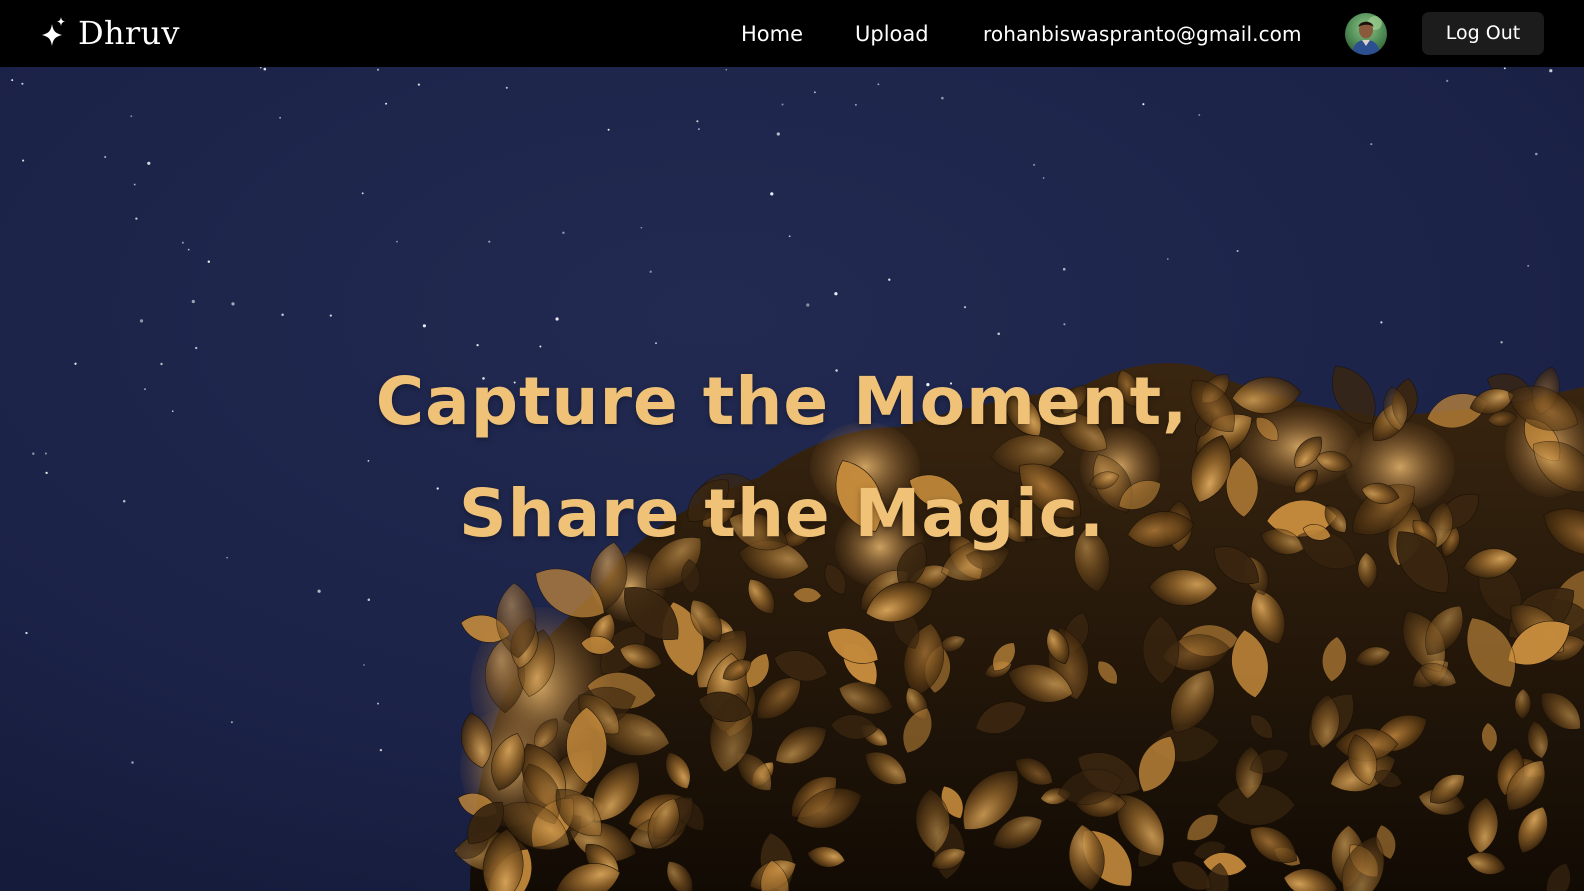 The height and width of the screenshot is (891, 1584). I want to click on brand-name: Dhruv, so click(129, 33).